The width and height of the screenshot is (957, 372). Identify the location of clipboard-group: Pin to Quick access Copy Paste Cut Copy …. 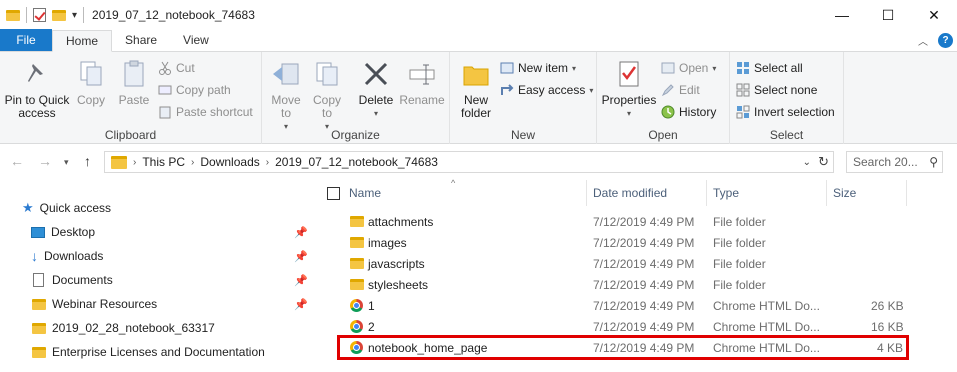
(131, 98).